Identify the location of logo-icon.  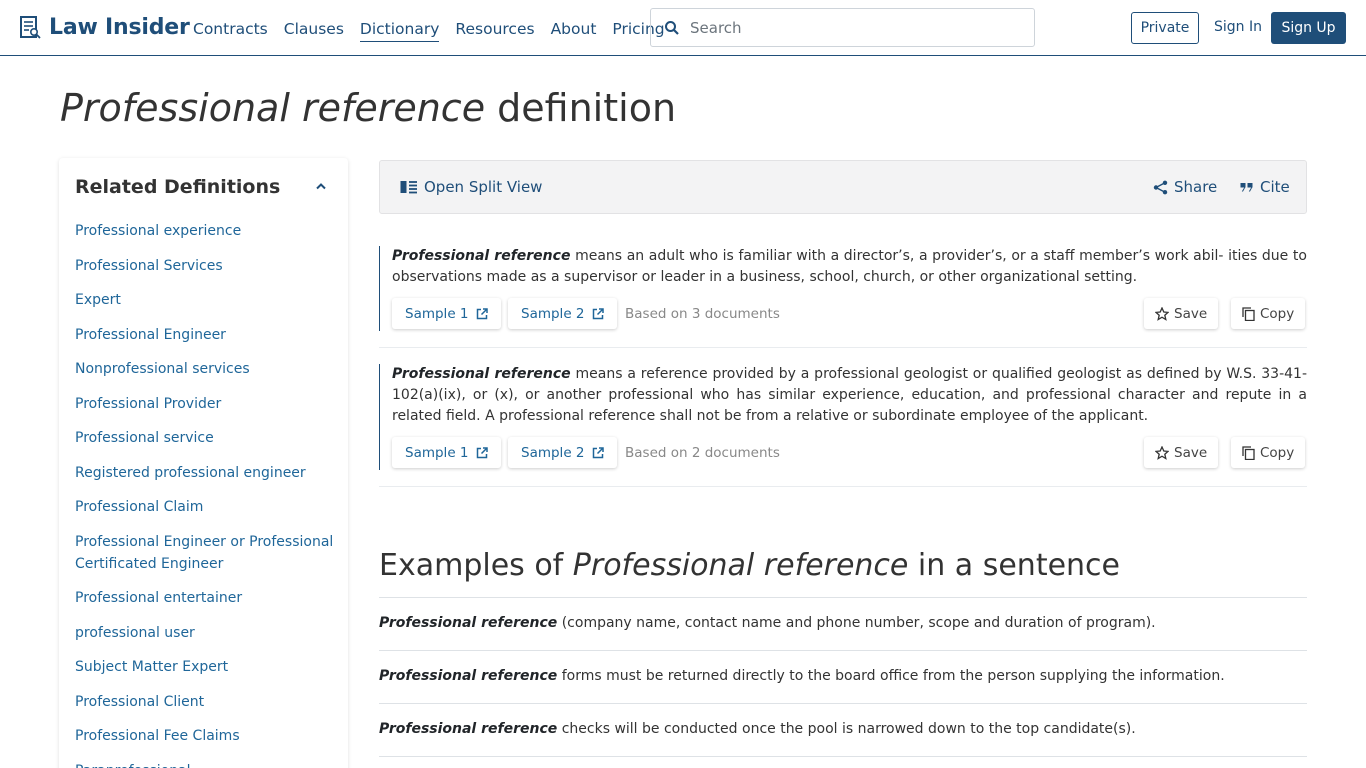
(30, 27).